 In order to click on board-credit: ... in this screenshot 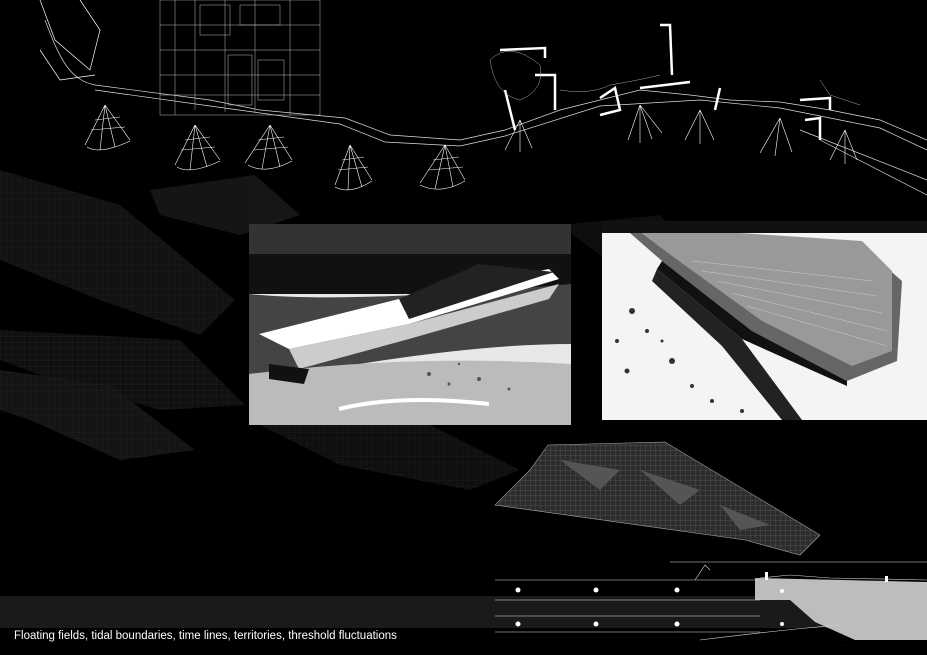, I will do `click(845, 645)`.